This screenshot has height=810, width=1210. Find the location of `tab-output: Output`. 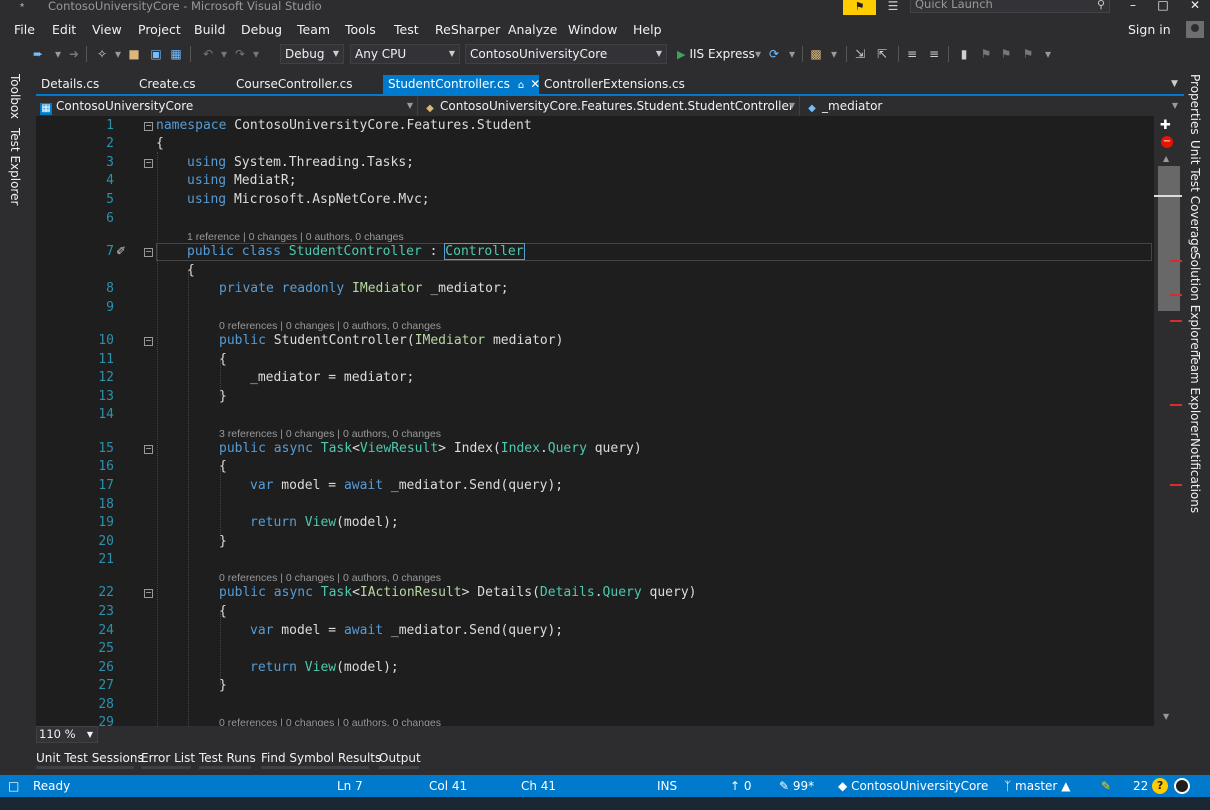

tab-output: Output is located at coordinates (400, 759).